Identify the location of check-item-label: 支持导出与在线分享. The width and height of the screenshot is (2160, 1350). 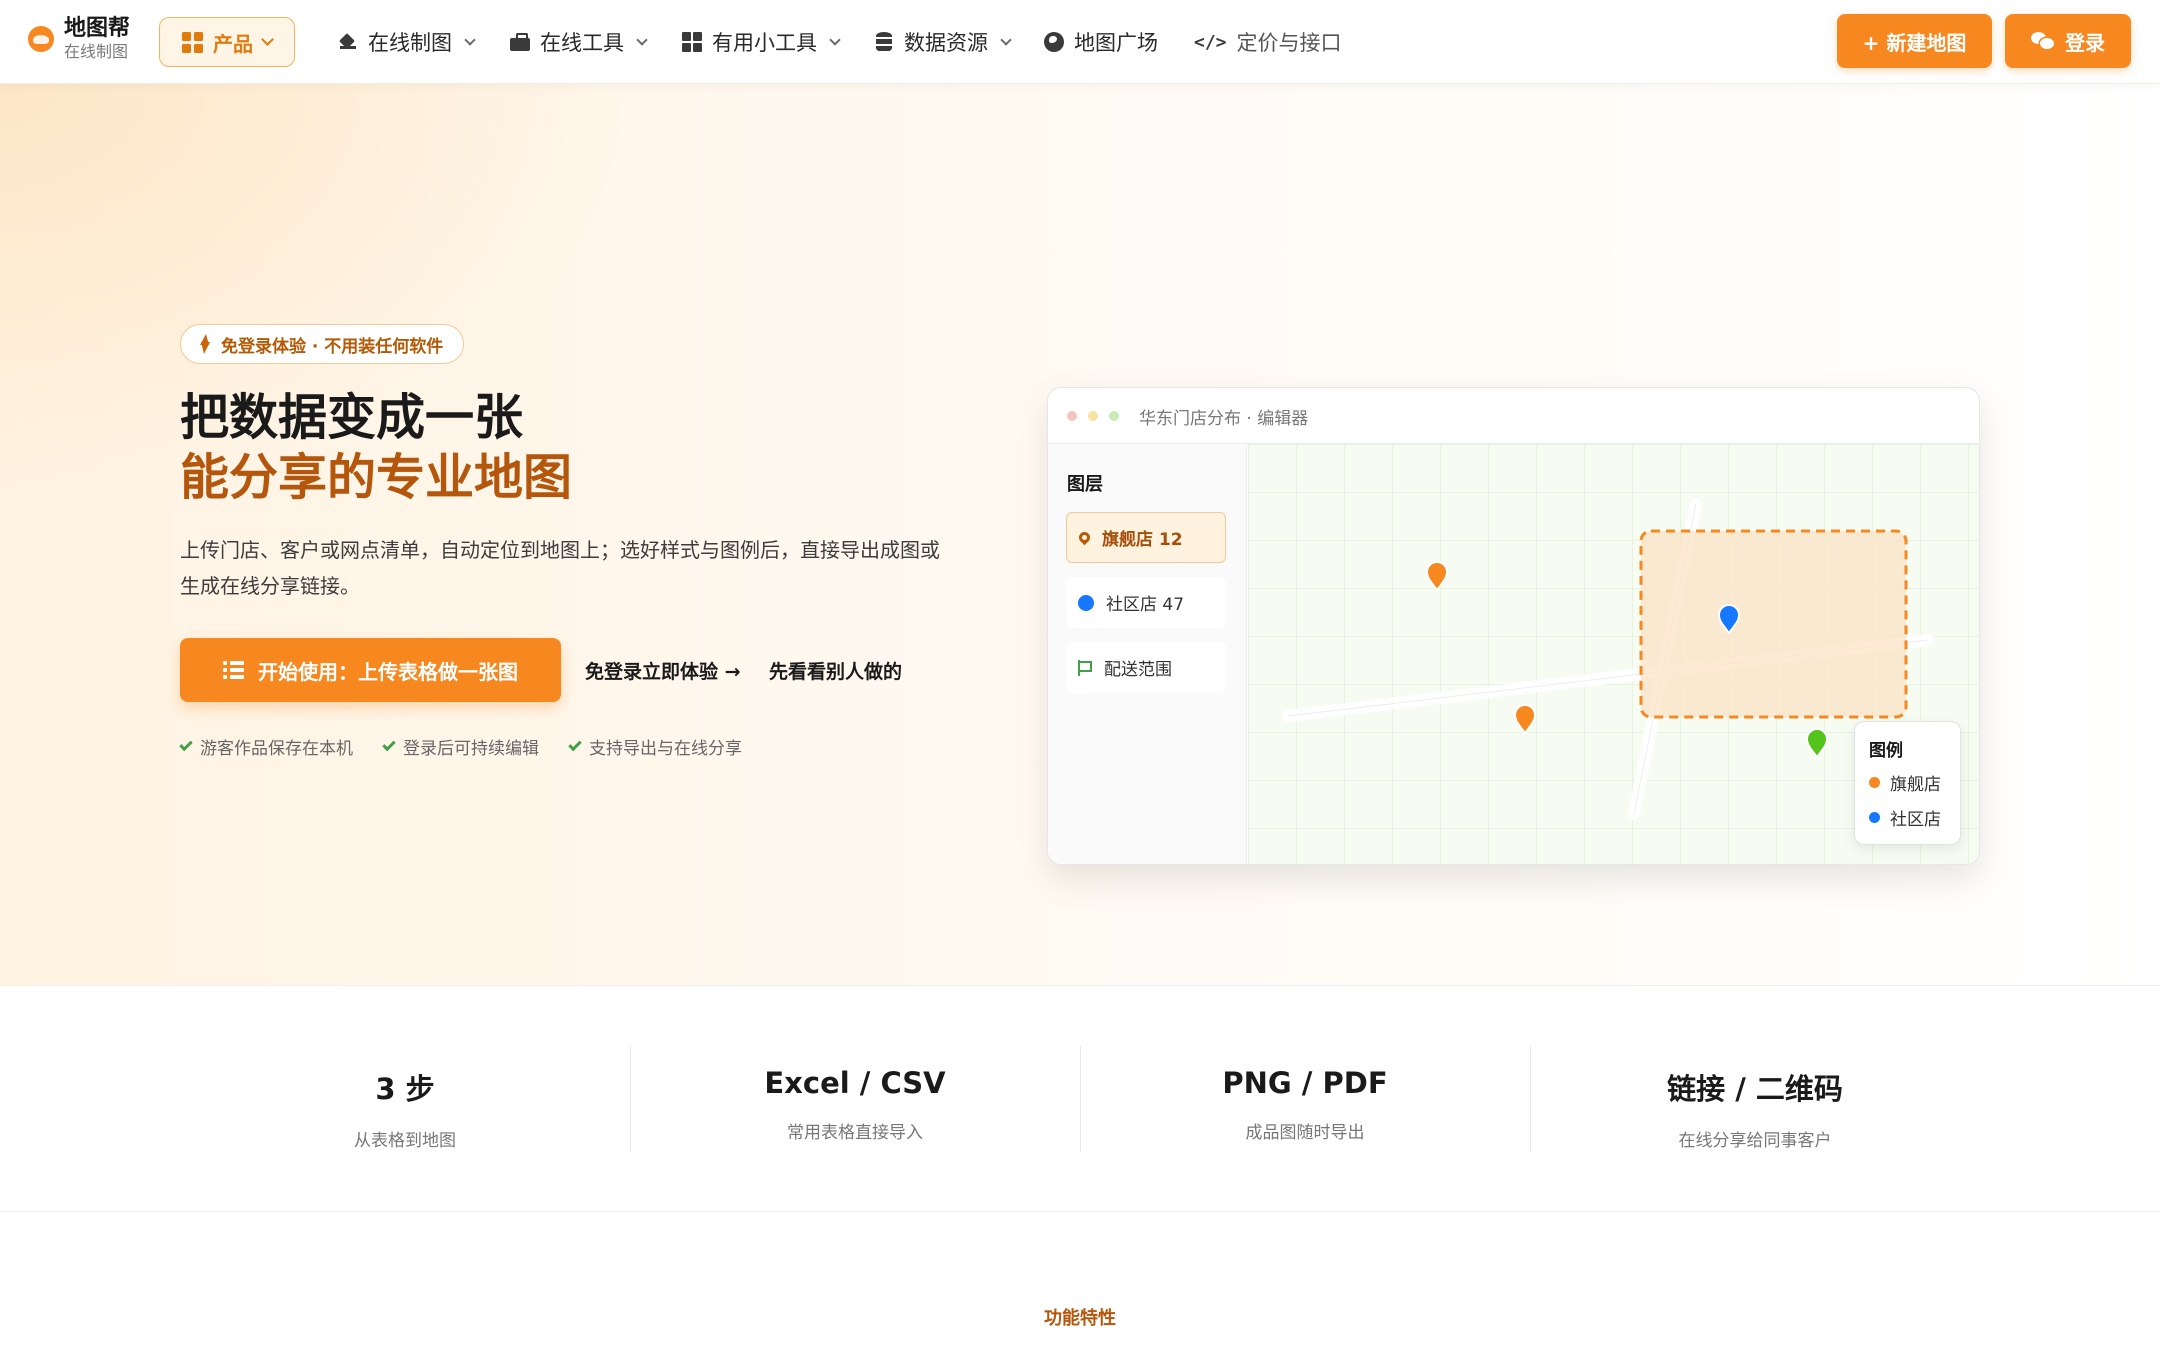
(665, 749).